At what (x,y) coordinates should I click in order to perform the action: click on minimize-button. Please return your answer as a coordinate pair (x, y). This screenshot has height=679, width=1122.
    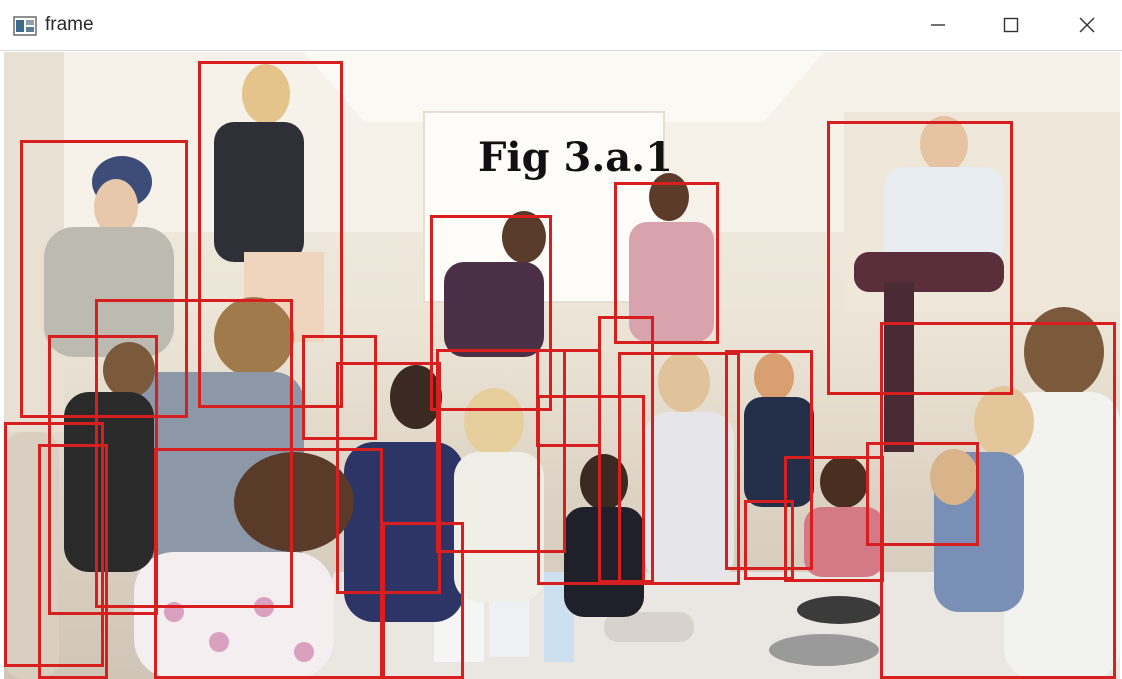
    Looking at the image, I should click on (938, 25).